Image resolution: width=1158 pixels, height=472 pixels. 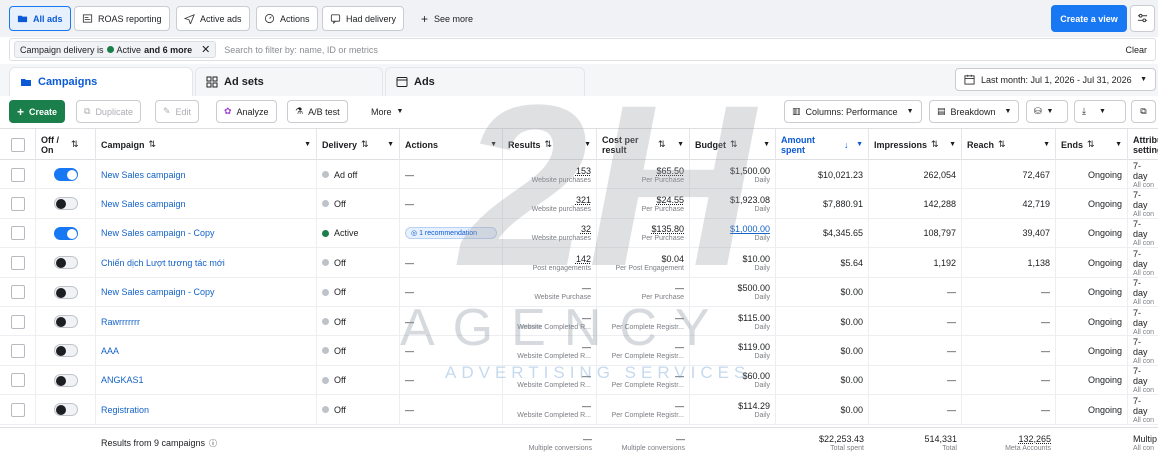 I want to click on expand-button: ⧉, so click(x=1143, y=111).